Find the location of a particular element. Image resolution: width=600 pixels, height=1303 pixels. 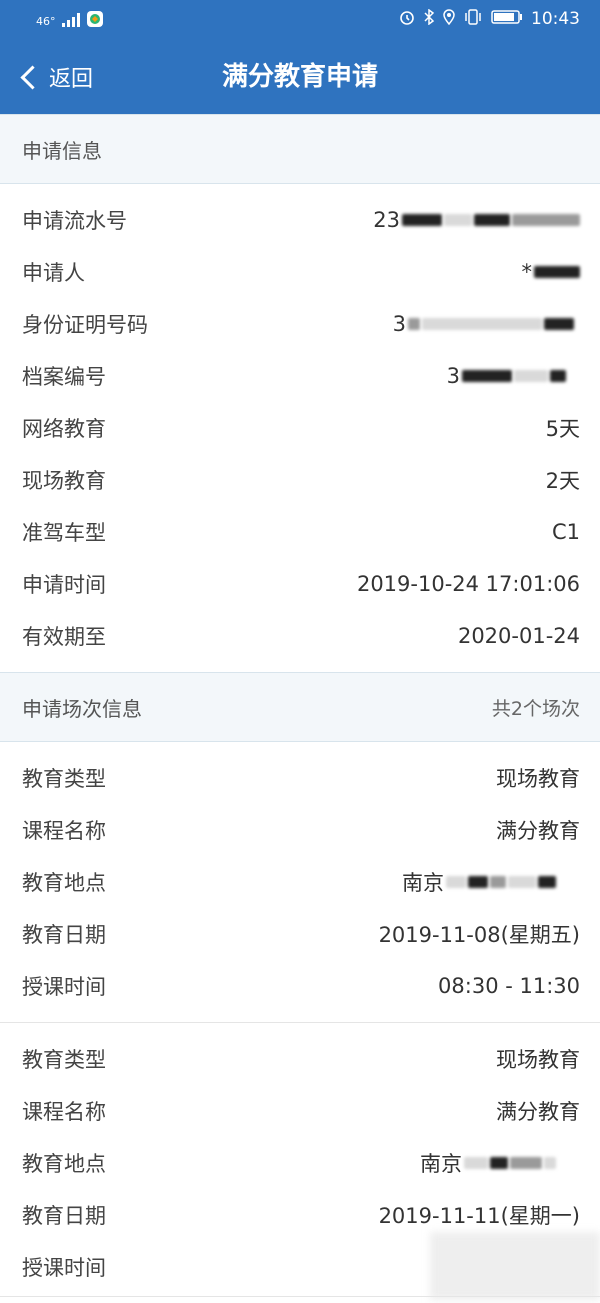

education-date-value: 2019-11-08(星期五) is located at coordinates (479, 935).